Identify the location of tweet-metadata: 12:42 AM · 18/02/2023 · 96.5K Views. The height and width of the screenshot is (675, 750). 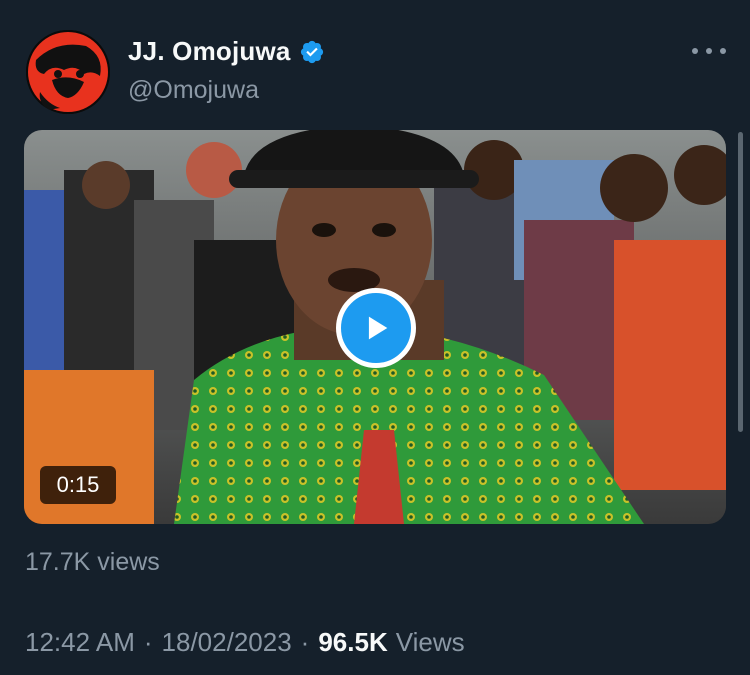
(245, 642).